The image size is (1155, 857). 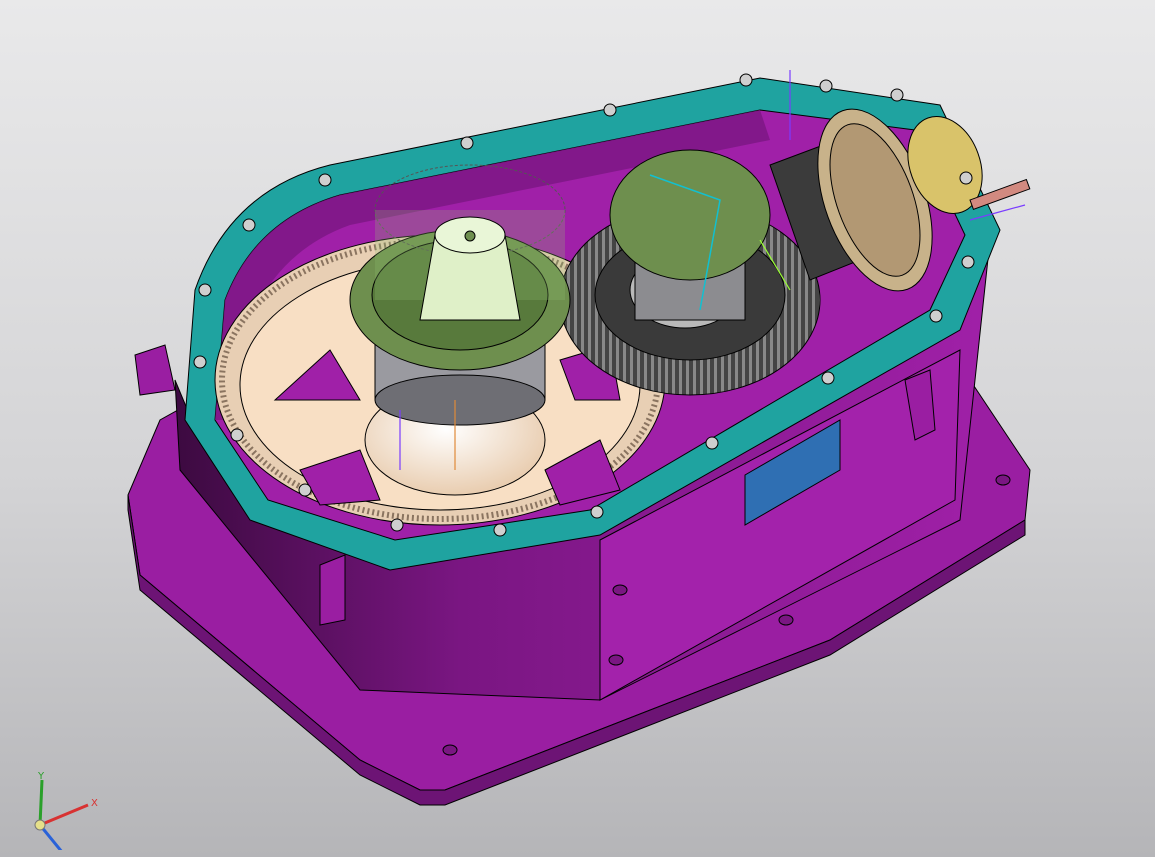 I want to click on coordinate-triad: X Y, so click(x=66, y=810).